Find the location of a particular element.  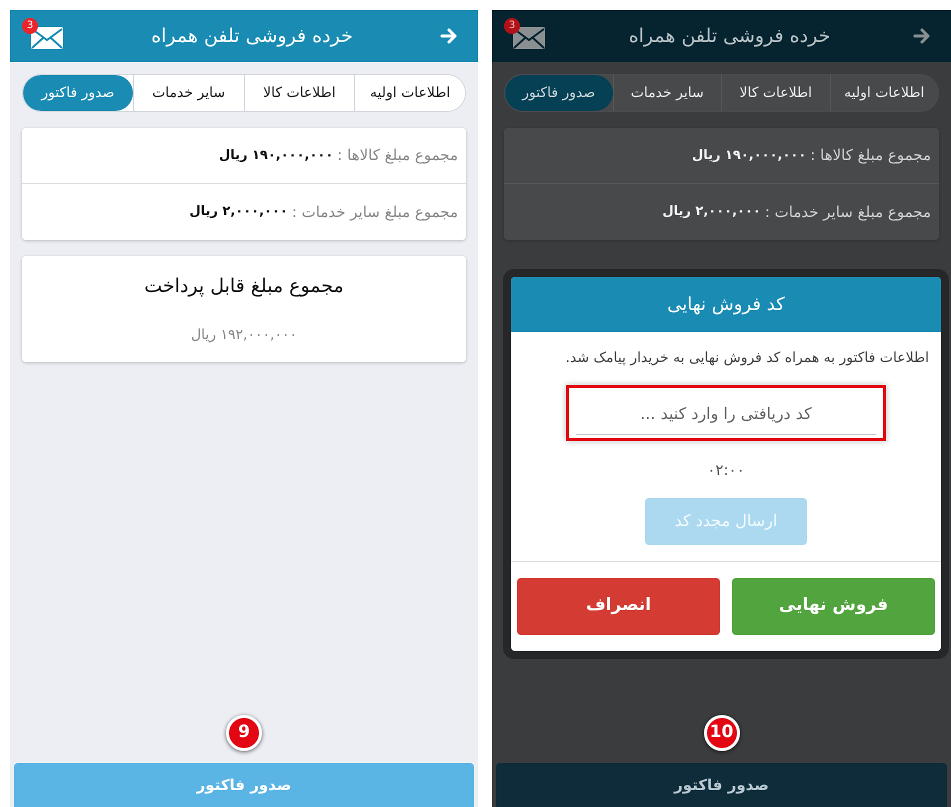

total-title: مجموع مبلغ قابل پرداخت is located at coordinates (244, 286).